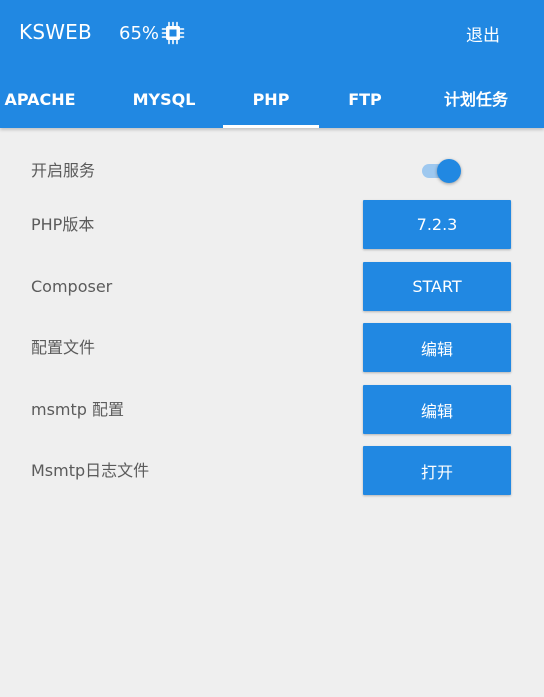 This screenshot has height=697, width=544. I want to click on php-version-label: PHP版本, so click(63, 224).